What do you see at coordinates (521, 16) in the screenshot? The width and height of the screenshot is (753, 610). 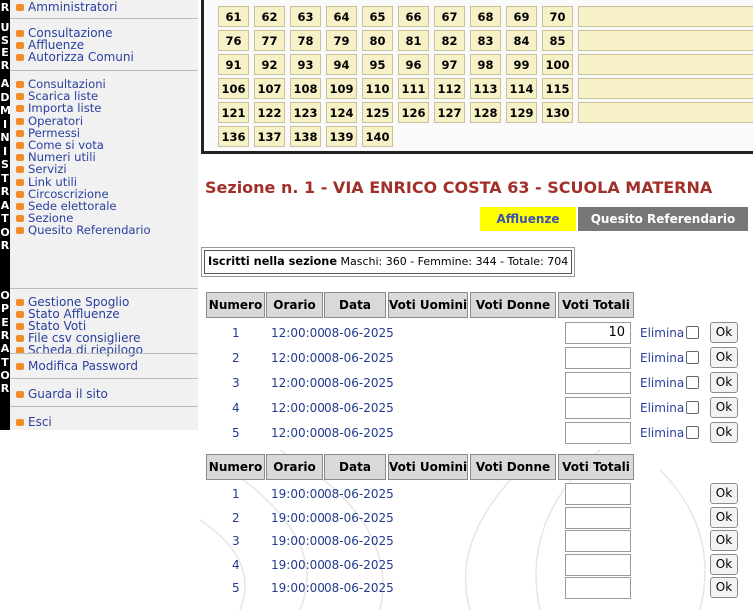 I see `section-number-cell: 69` at bounding box center [521, 16].